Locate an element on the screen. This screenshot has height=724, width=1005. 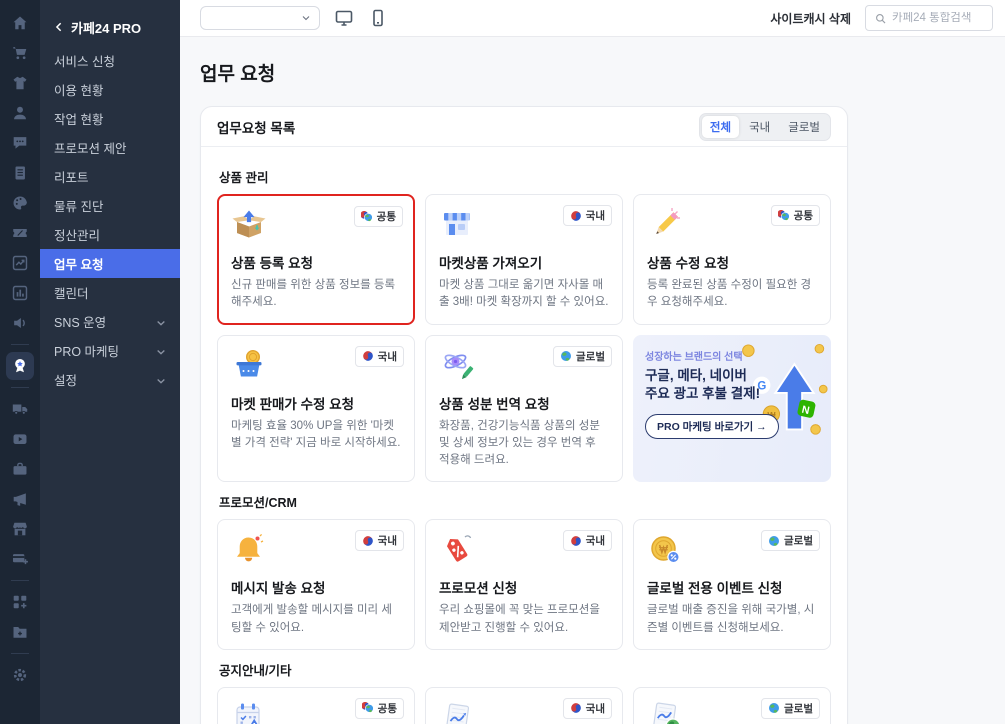
sidebar-item-작업-현황: 작업 현황 is located at coordinates (110, 118).